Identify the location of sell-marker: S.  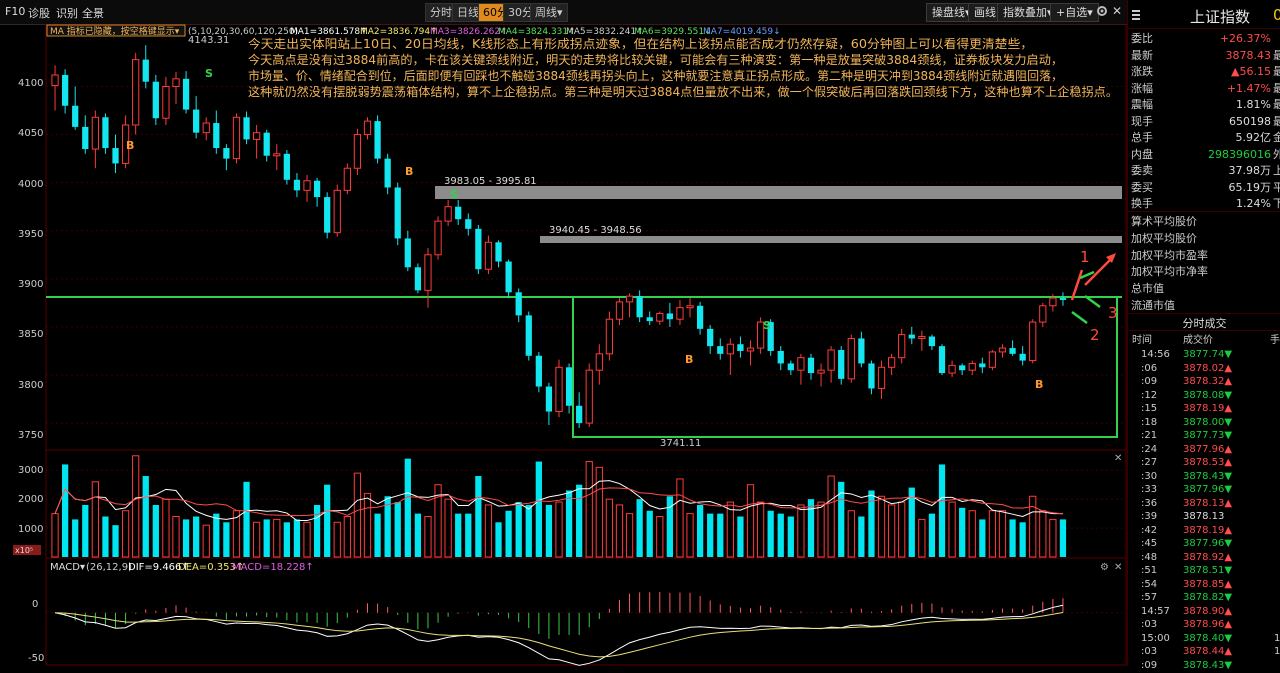
(767, 325).